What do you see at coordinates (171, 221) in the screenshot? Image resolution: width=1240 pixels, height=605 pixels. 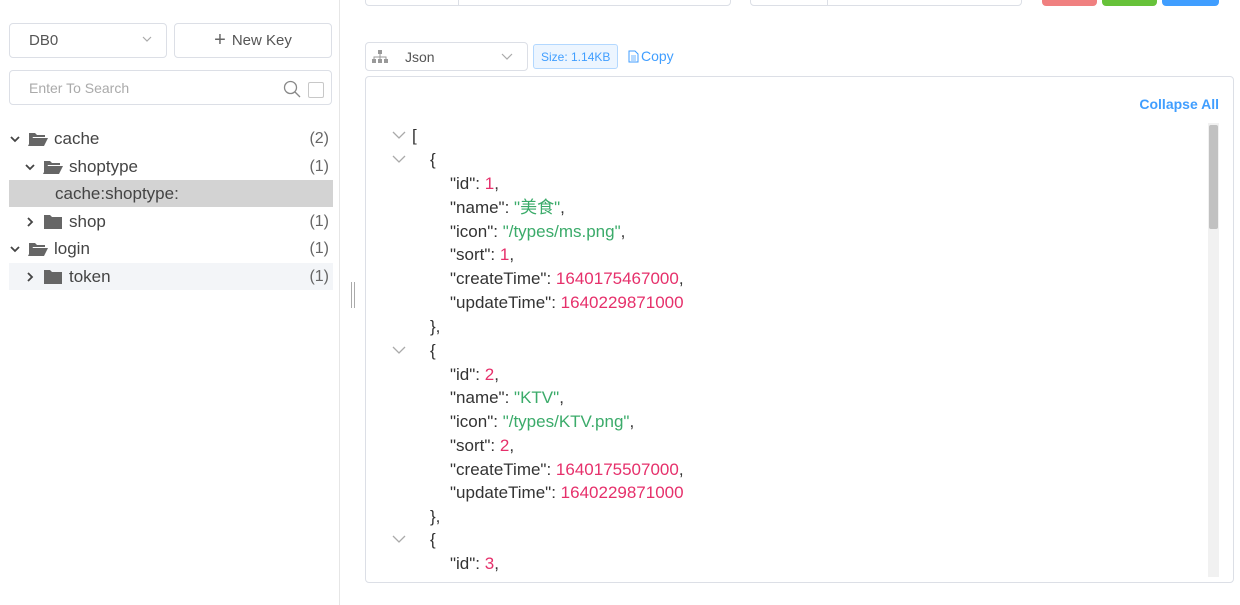 I see `tree-folder-shop: shop (1)` at bounding box center [171, 221].